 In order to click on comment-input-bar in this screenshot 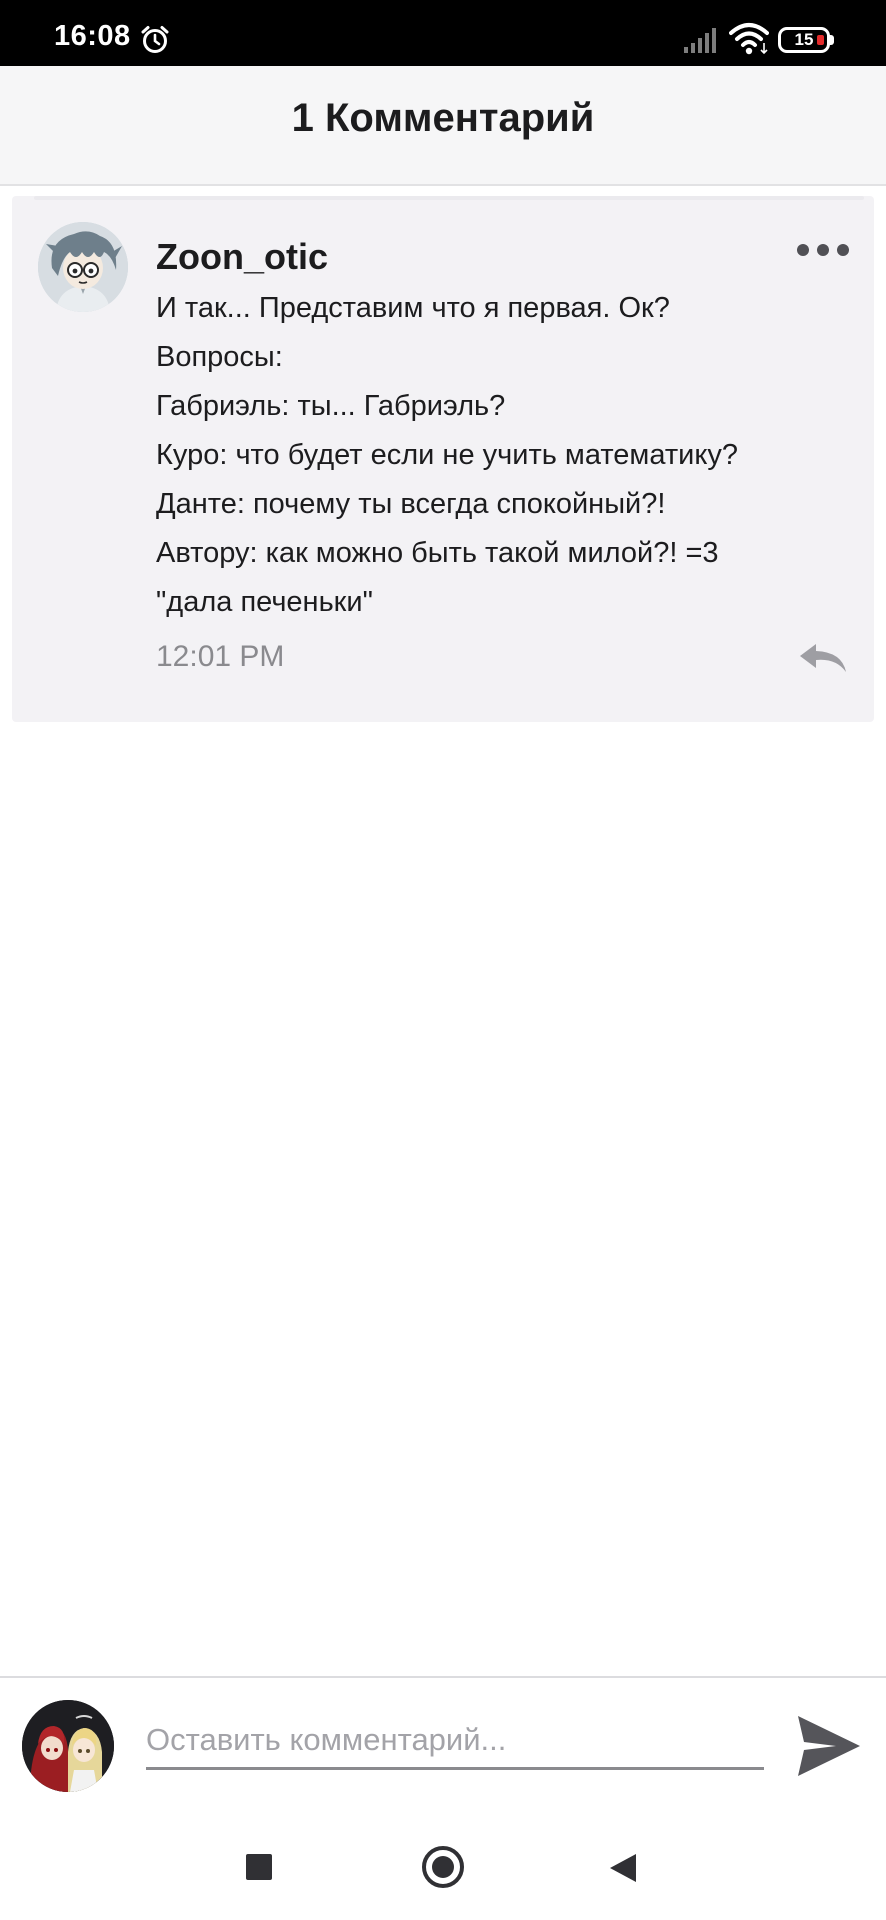, I will do `click(443, 1745)`.